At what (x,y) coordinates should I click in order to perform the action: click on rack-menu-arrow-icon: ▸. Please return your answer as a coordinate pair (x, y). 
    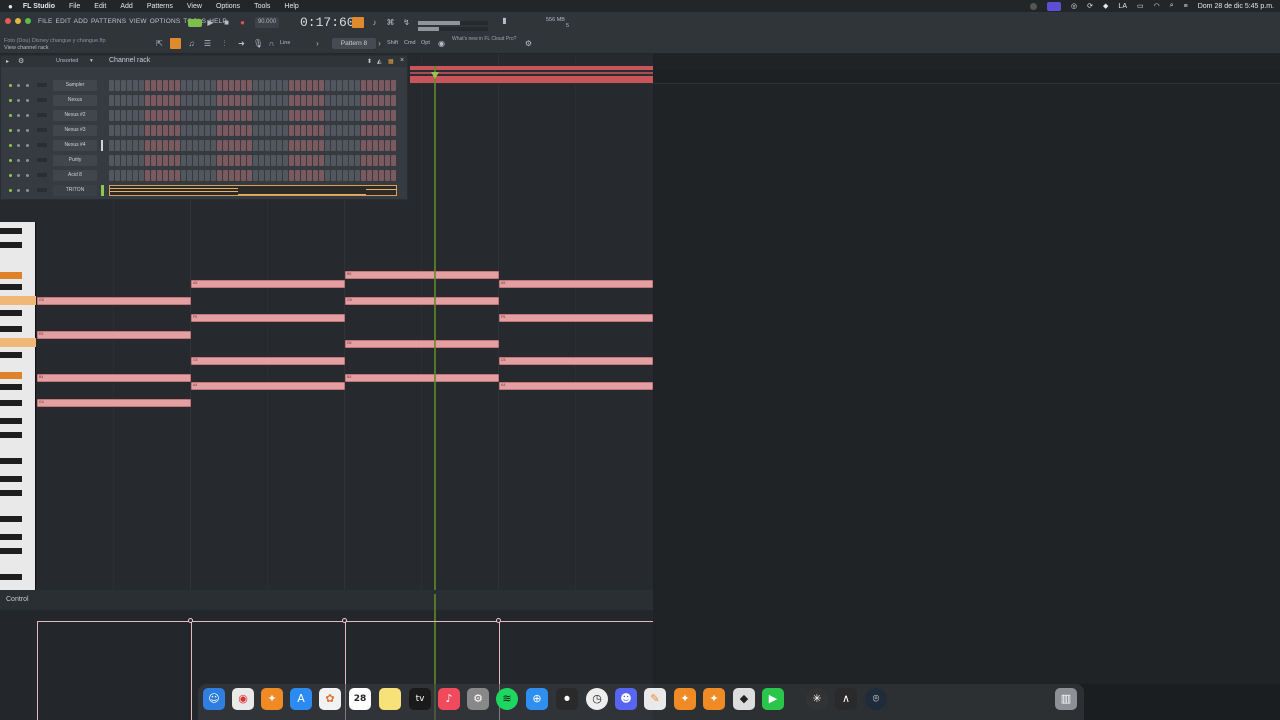
    Looking at the image, I should click on (7, 61).